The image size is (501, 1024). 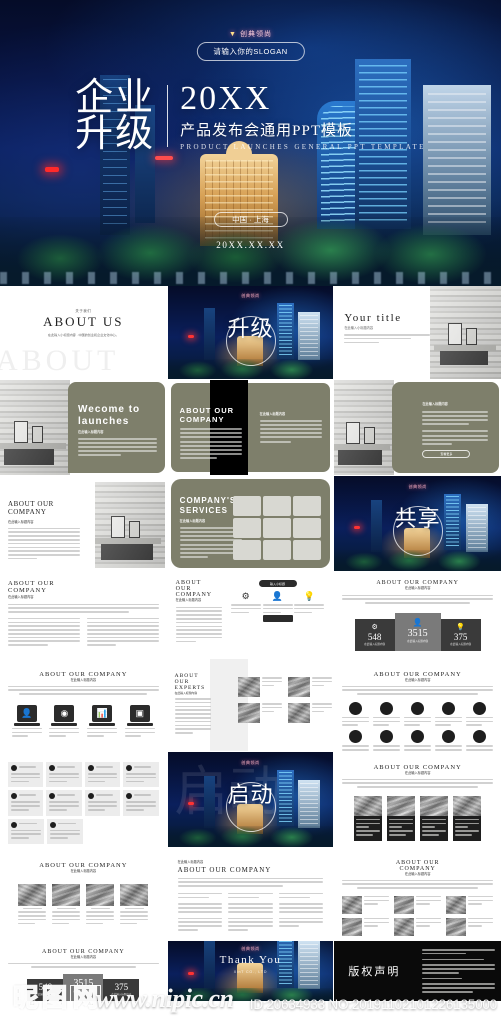 I want to click on thumb-experts-icons: ABOUT OUR COMPANY 在此输入标题内容 输入小标题 ⚙ 👤 💡, so click(x=250, y=615).